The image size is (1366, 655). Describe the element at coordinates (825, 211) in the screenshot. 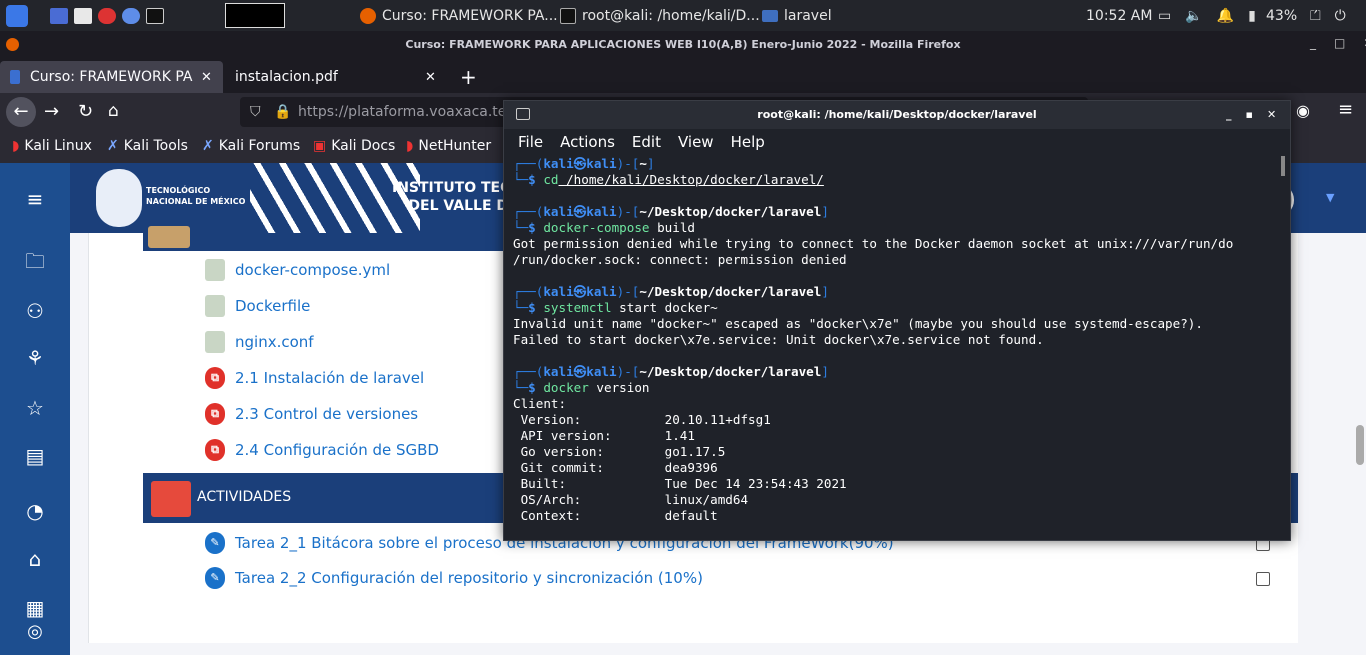

I see `prompt-frame: ]` at that location.